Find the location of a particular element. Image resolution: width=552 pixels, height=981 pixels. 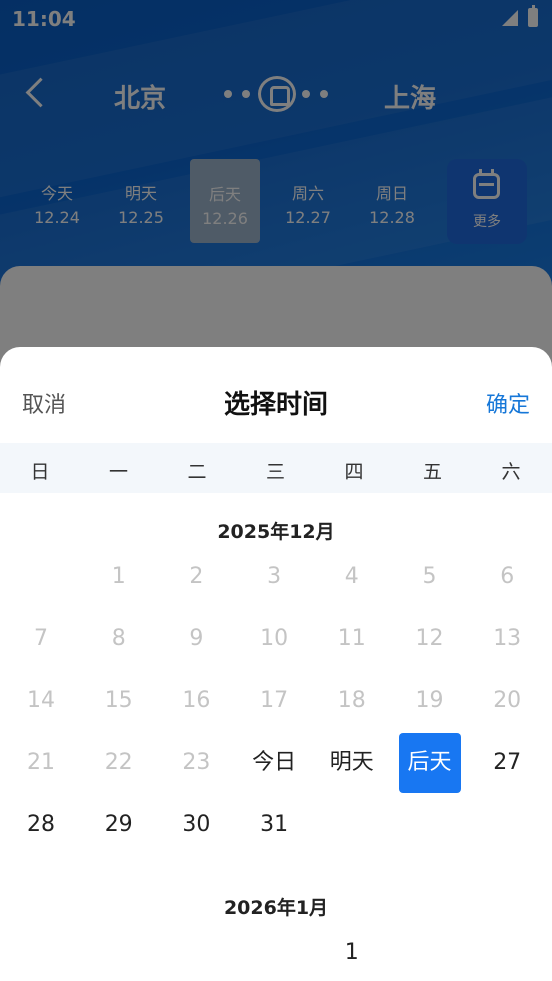

day-cell: 明天 is located at coordinates (352, 763).